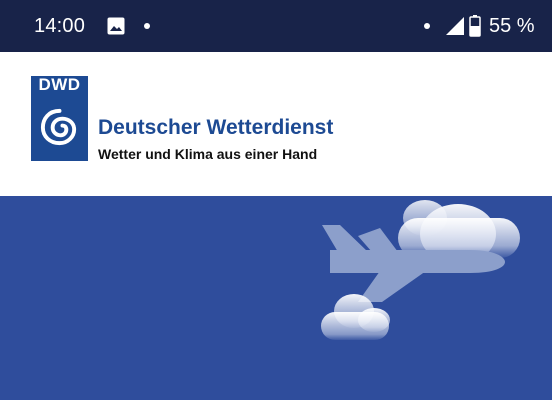 The image size is (552, 400). What do you see at coordinates (58, 127) in the screenshot?
I see `swirl-logo-icon` at bounding box center [58, 127].